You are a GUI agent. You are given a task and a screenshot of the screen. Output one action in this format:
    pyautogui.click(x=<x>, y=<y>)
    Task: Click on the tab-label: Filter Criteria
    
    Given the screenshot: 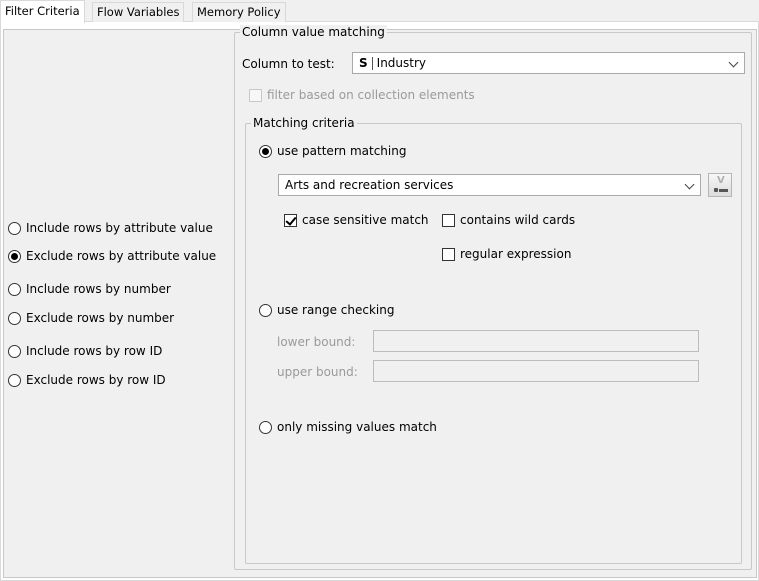 What is the action you would take?
    pyautogui.click(x=42, y=11)
    